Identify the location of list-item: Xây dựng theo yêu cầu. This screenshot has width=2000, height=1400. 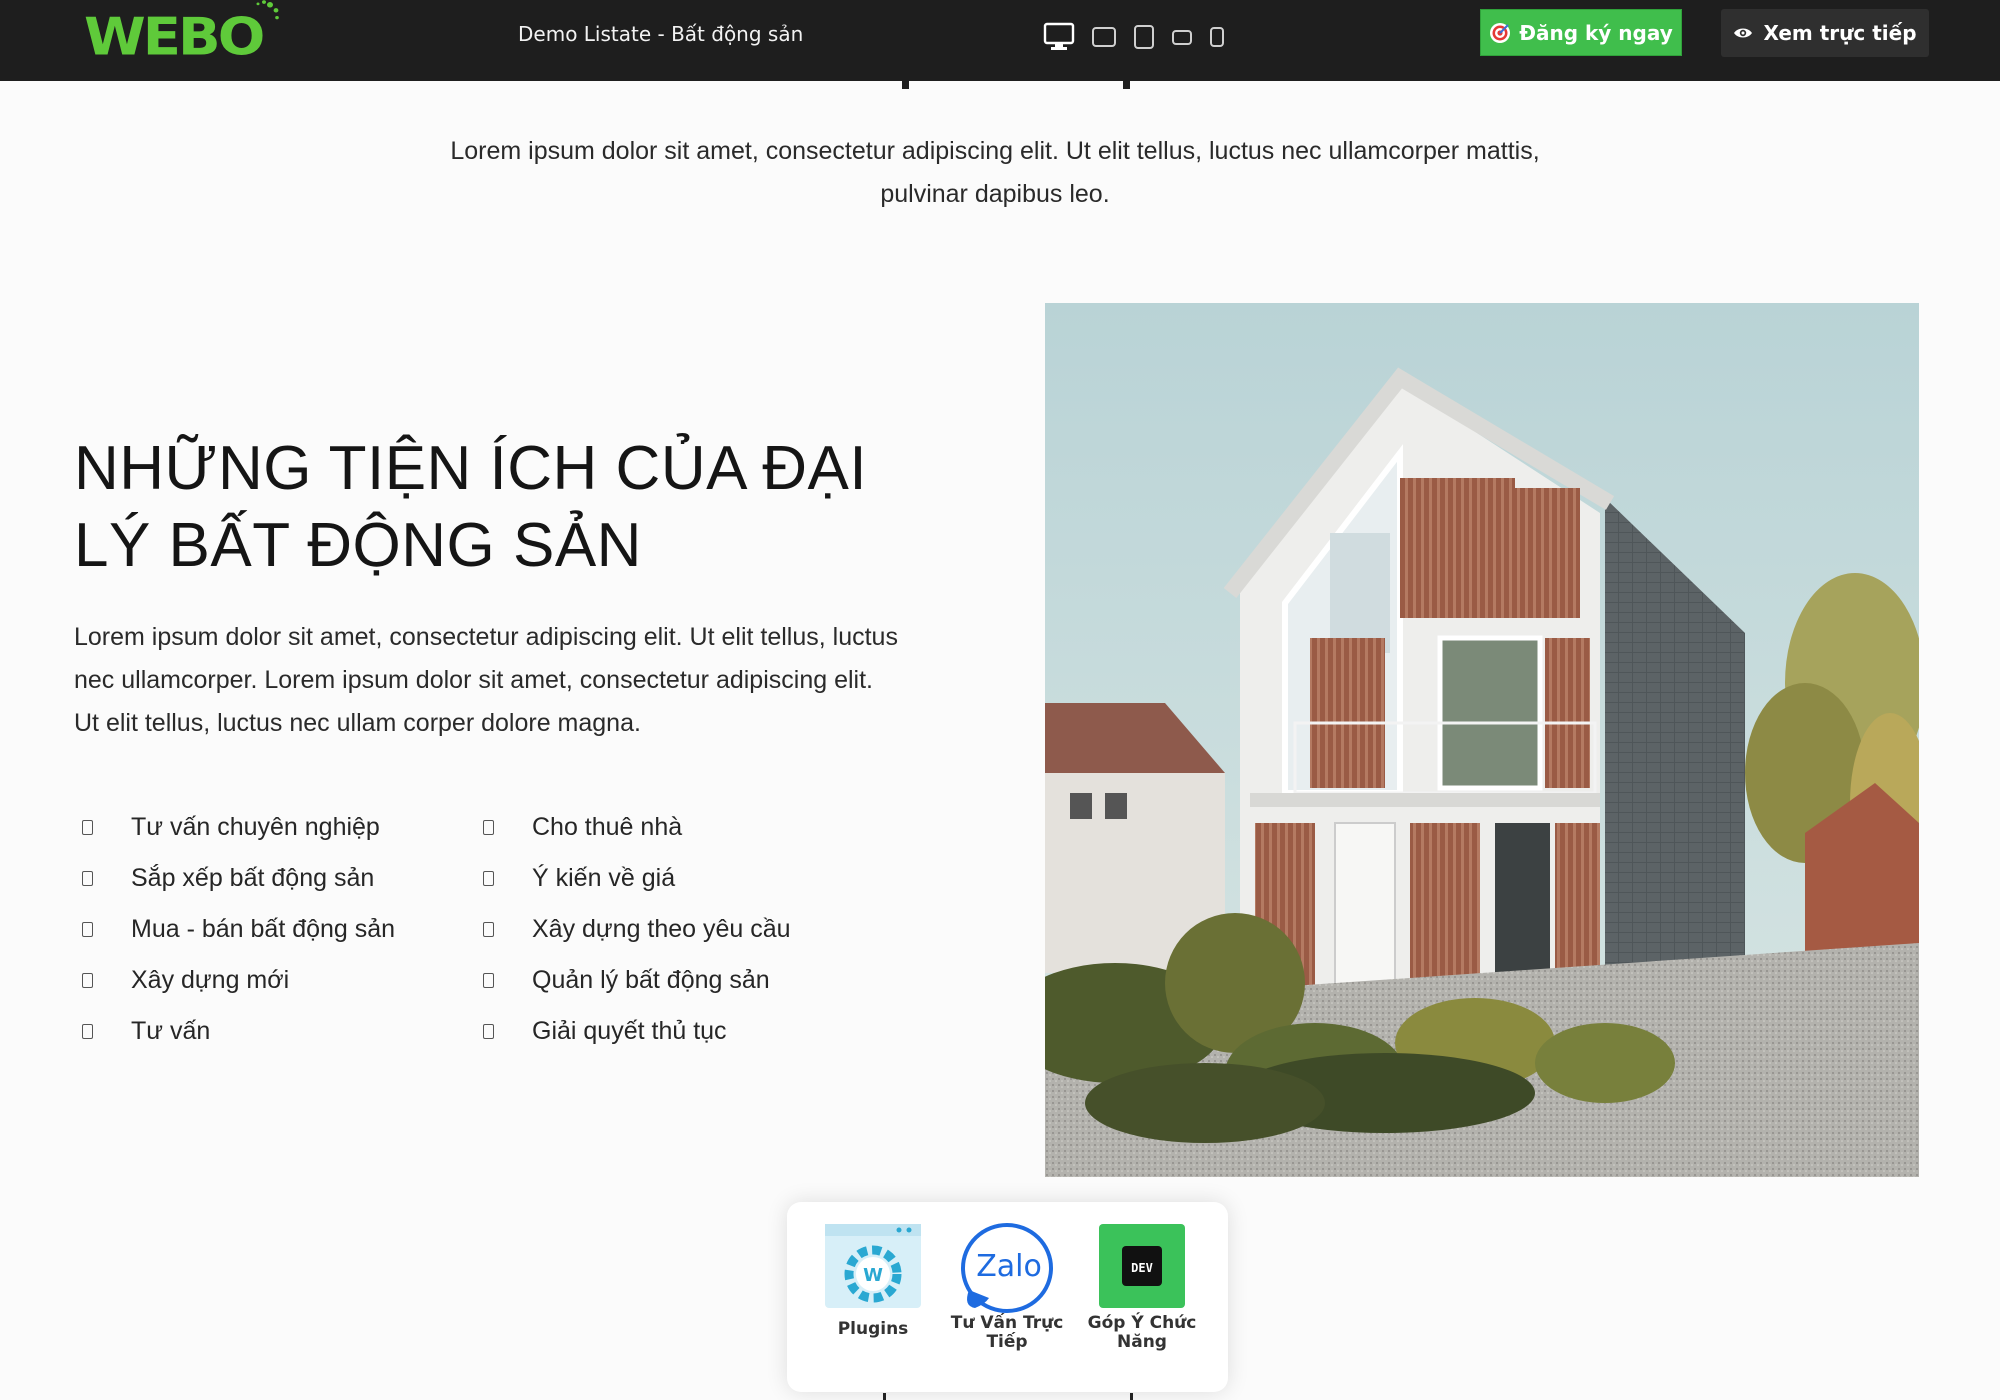
(633, 929).